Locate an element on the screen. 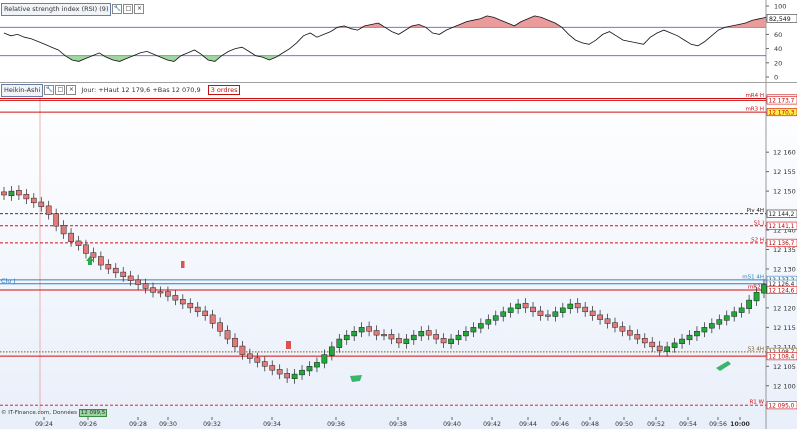 The image size is (797, 429). maximize-icon: □ is located at coordinates (60, 90).